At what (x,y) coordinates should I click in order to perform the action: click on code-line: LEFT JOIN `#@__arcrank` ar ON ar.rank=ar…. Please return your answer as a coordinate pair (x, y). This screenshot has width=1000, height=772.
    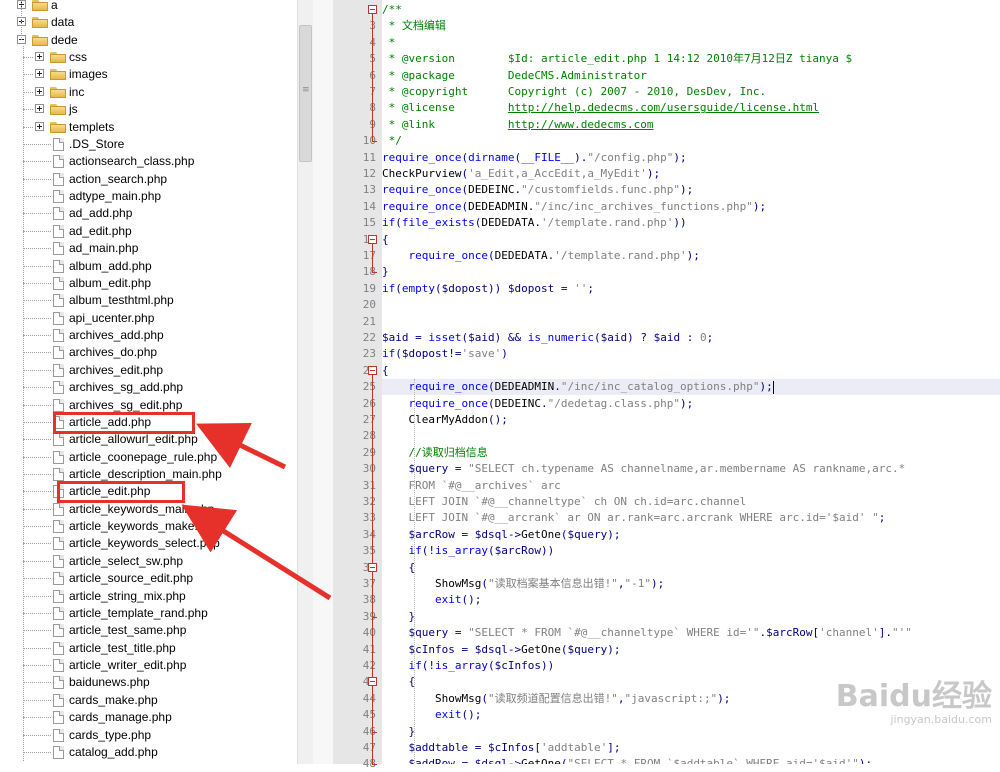
    Looking at the image, I should click on (633, 518).